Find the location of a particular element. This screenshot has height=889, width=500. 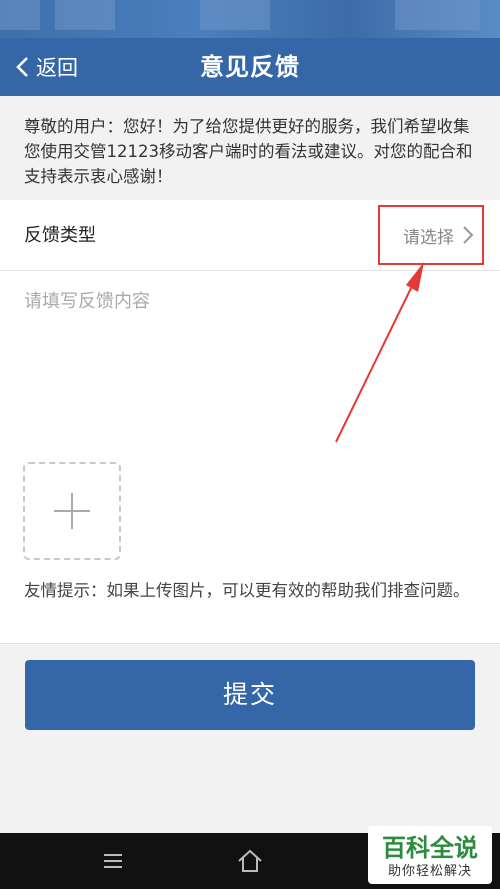

page-title: 意见反馈 is located at coordinates (250, 67).